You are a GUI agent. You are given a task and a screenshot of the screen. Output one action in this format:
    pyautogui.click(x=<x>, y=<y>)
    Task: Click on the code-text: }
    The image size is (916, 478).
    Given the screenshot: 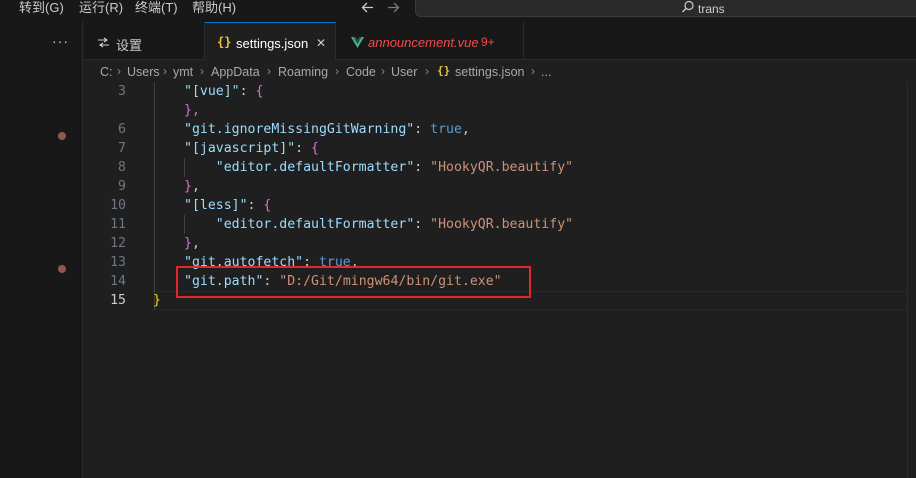 What is the action you would take?
    pyautogui.click(x=157, y=300)
    